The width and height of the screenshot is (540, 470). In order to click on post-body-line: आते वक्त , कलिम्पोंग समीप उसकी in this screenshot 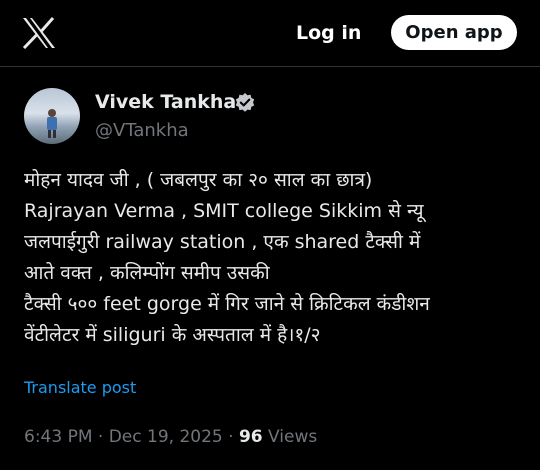, I will do `click(147, 273)`.